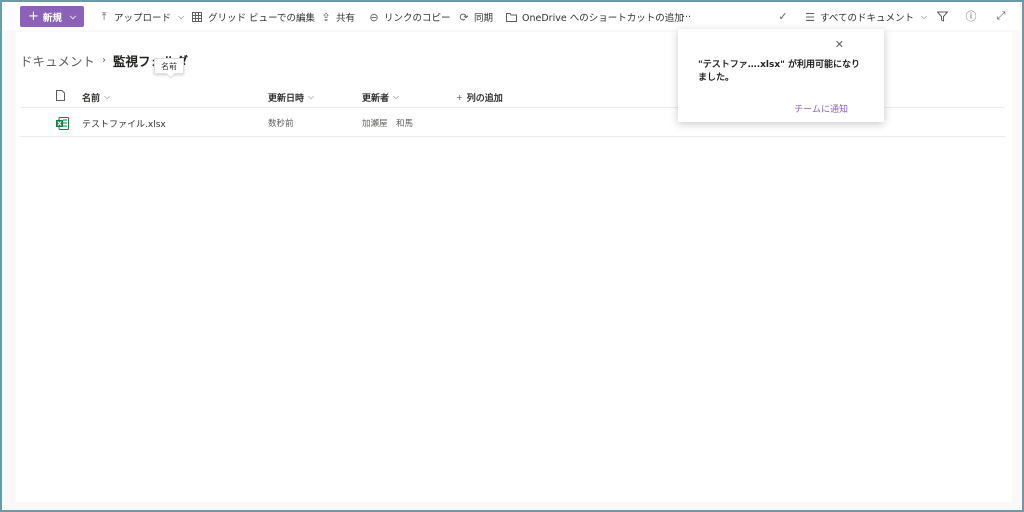  Describe the element at coordinates (971, 16) in the screenshot. I see `info-icon: ⓘ` at that location.